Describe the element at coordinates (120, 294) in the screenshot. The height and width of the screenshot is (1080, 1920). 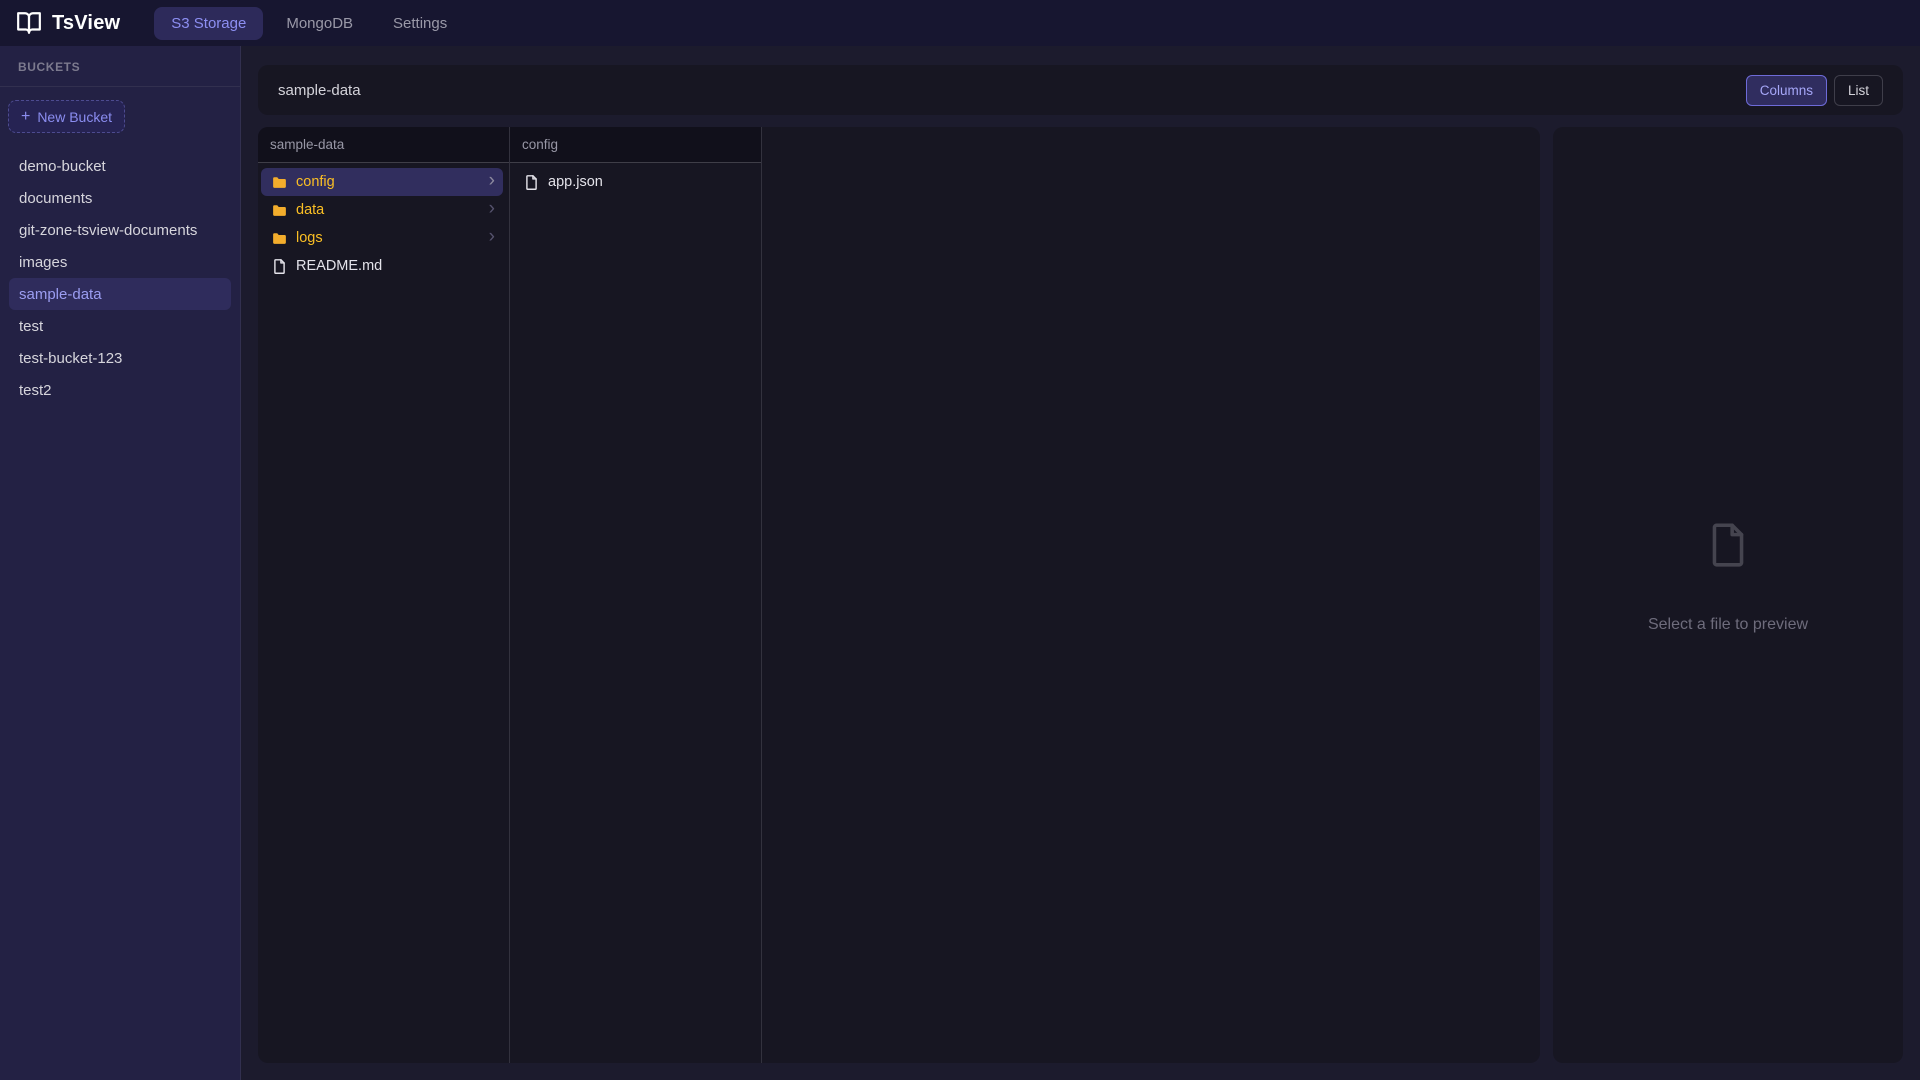
I see `bucket-item-sample-data: sample-data` at that location.